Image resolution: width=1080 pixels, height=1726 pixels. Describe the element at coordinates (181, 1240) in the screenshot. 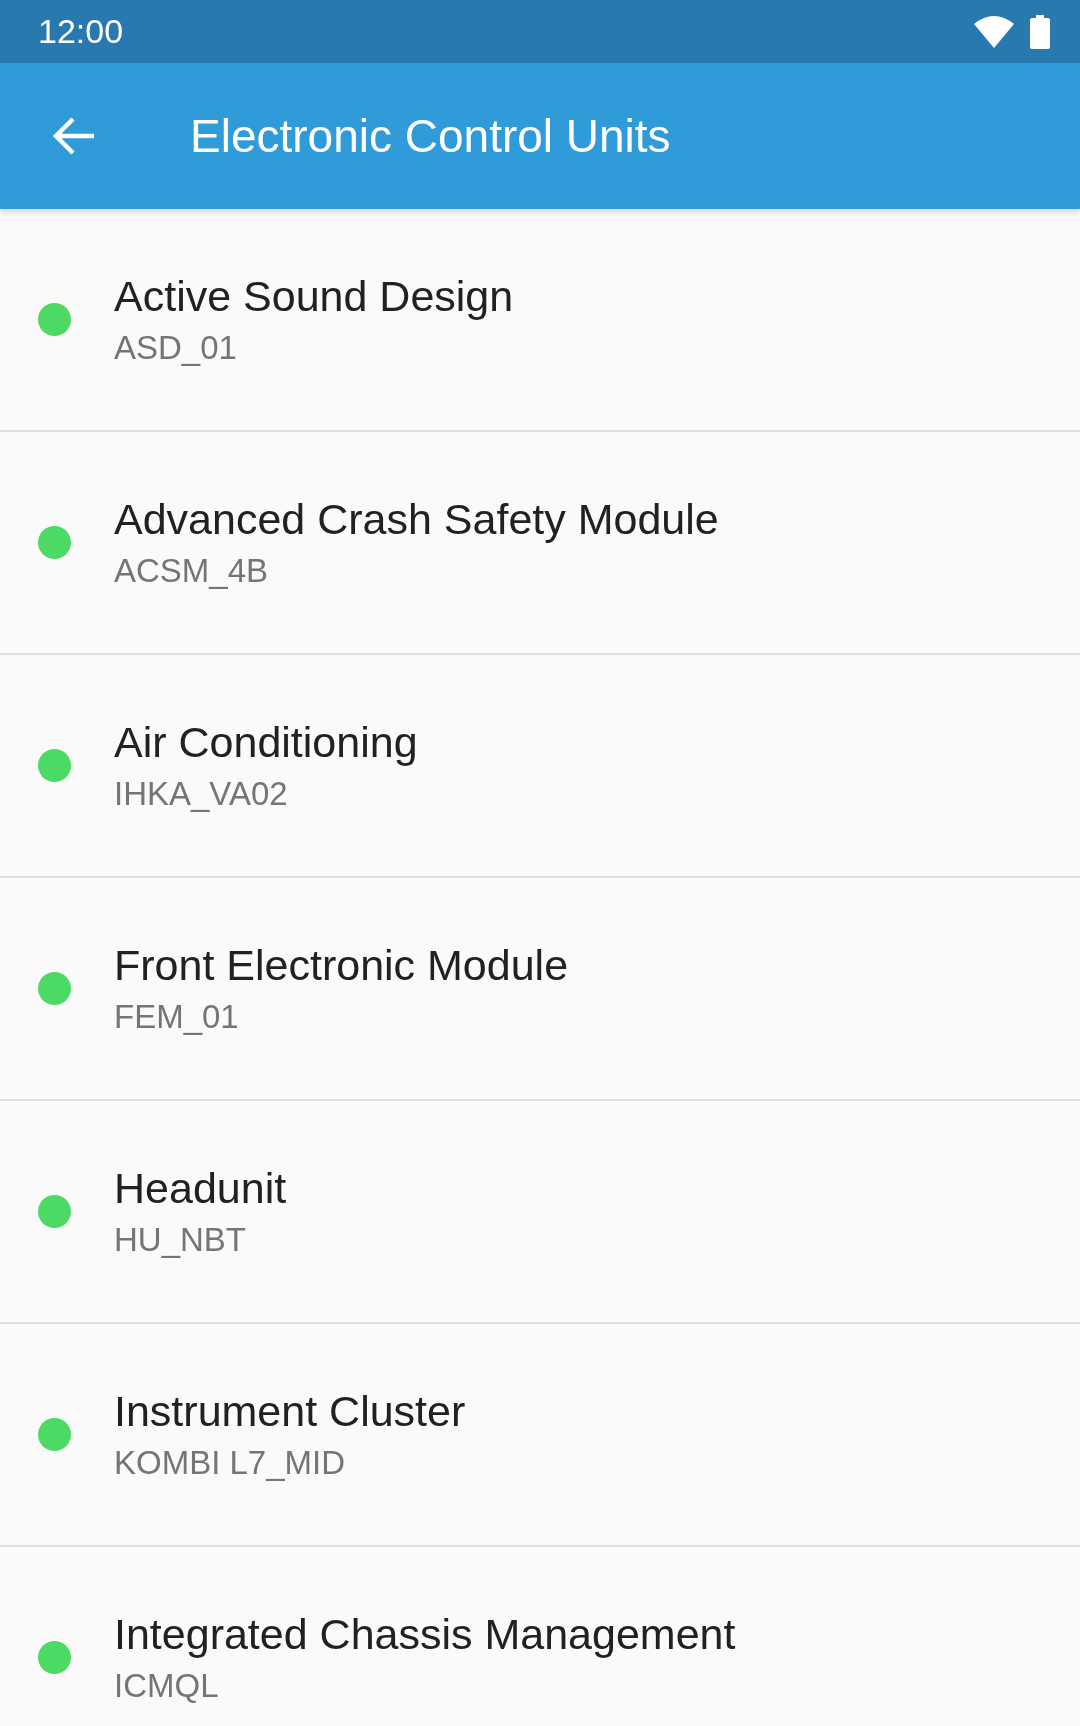

I see `unit-code: HU_NBT` at that location.